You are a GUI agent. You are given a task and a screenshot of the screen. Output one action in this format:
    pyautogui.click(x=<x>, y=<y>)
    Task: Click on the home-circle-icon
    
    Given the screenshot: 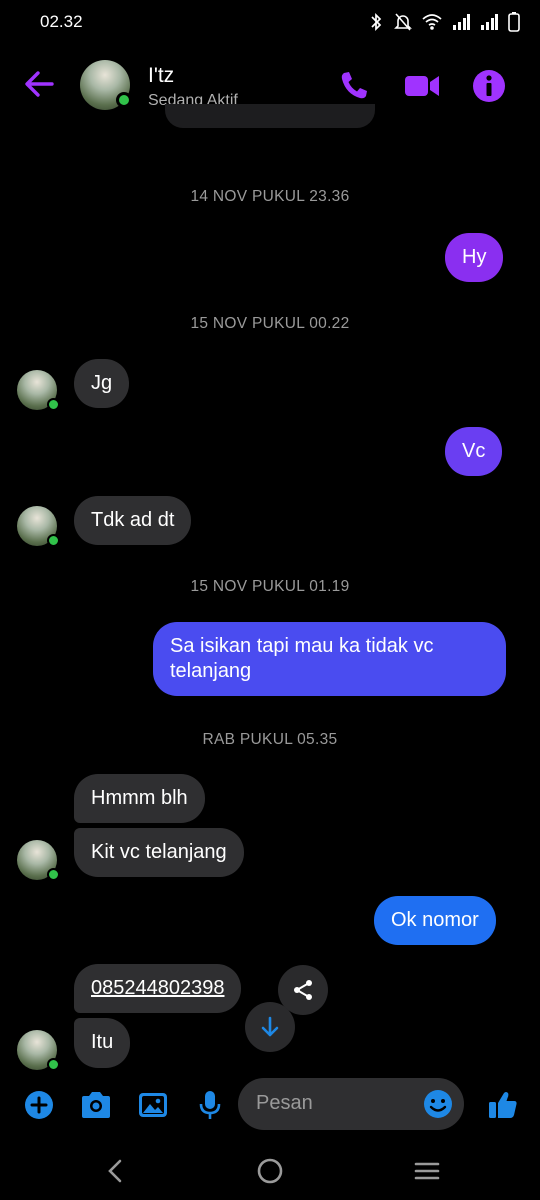 What is the action you would take?
    pyautogui.click(x=270, y=1171)
    